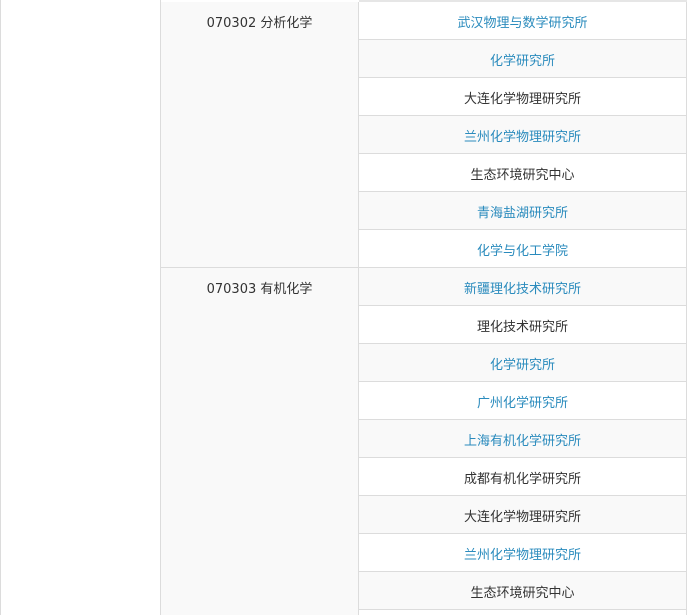  Describe the element at coordinates (522, 249) in the screenshot. I see `unit-link: 化学与化工学院` at that location.